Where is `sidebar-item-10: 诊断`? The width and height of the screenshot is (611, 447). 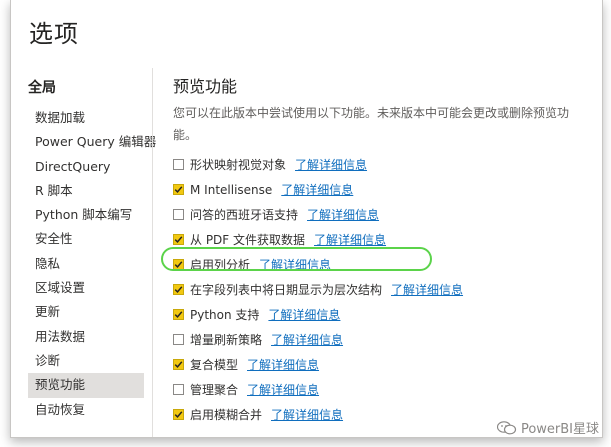
sidebar-item-10: 诊断 is located at coordinates (86, 361).